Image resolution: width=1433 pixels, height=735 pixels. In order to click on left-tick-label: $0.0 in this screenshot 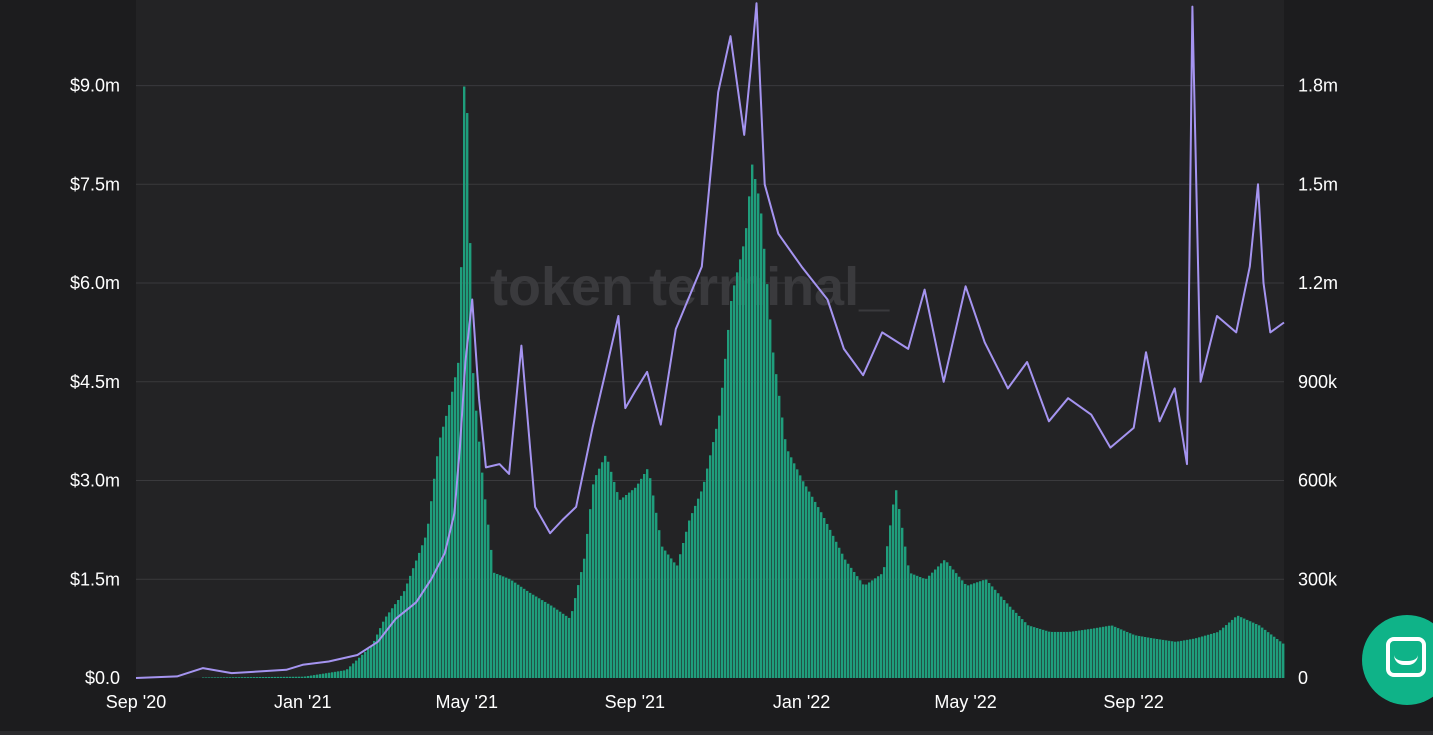, I will do `click(102, 678)`.